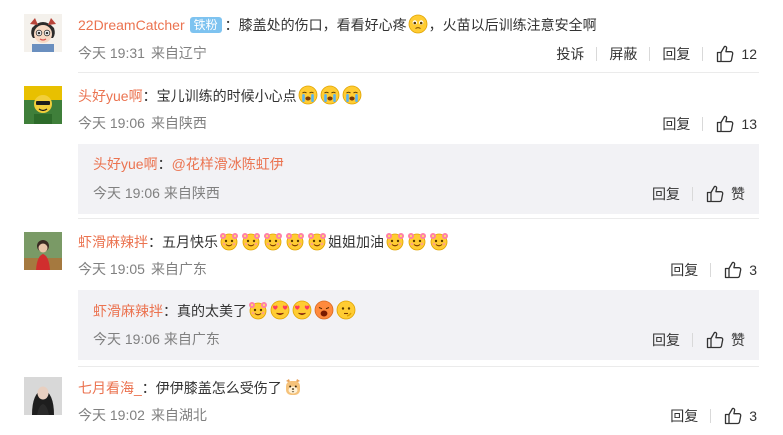 The height and width of the screenshot is (435, 783). What do you see at coordinates (570, 54) in the screenshot?
I see `report-button: 投诉` at bounding box center [570, 54].